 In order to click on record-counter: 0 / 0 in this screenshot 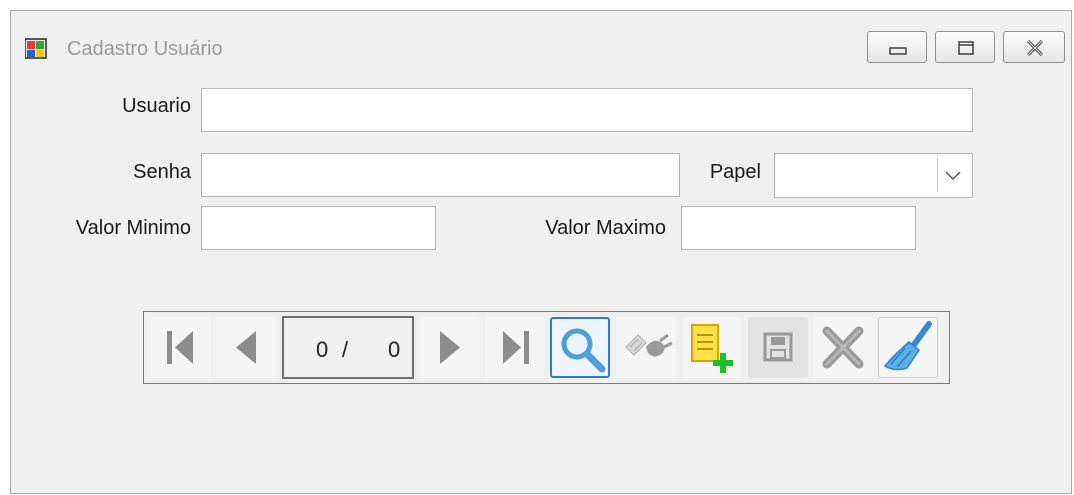, I will do `click(348, 347)`.